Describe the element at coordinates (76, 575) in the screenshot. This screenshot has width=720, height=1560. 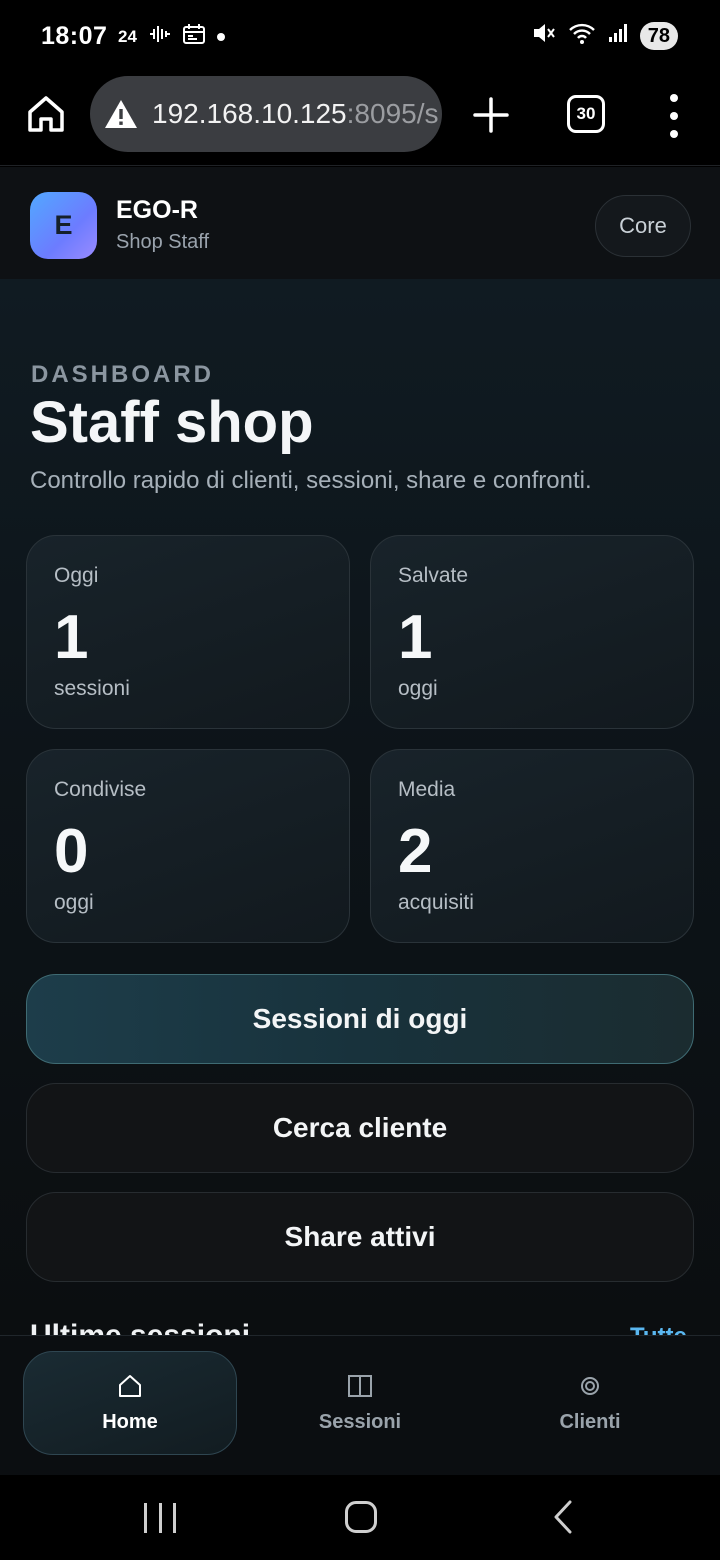
I see `stat-label: Oggi` at that location.